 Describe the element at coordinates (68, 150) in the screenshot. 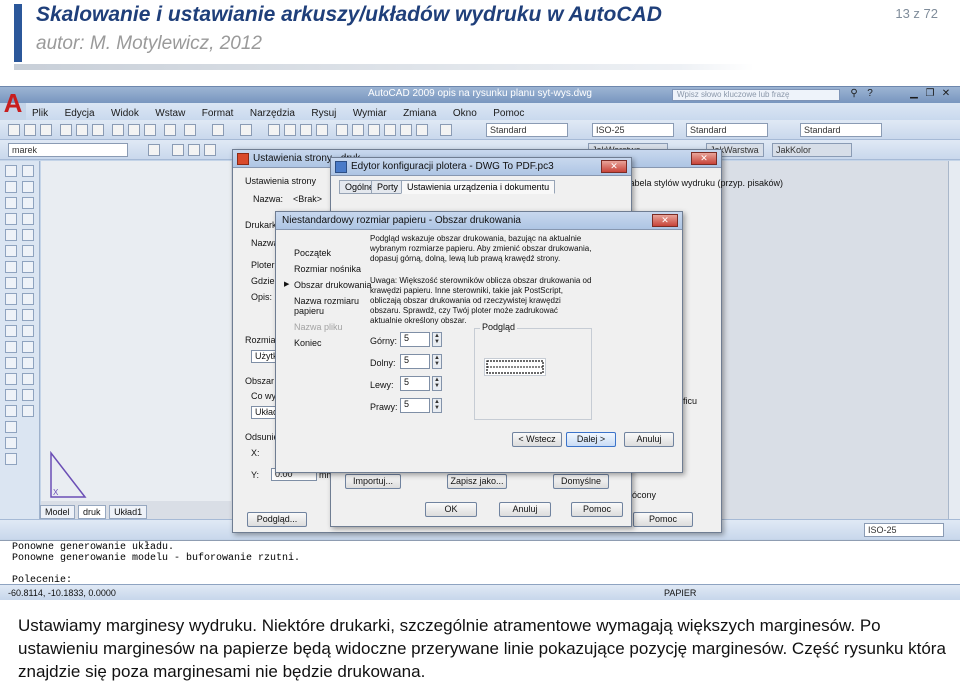

I see `layer-select: marek` at that location.